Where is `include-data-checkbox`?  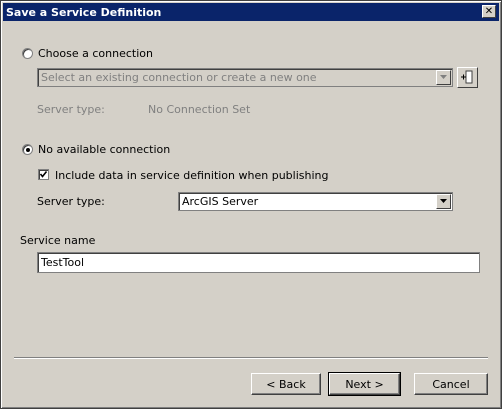
include-data-checkbox is located at coordinates (43, 174).